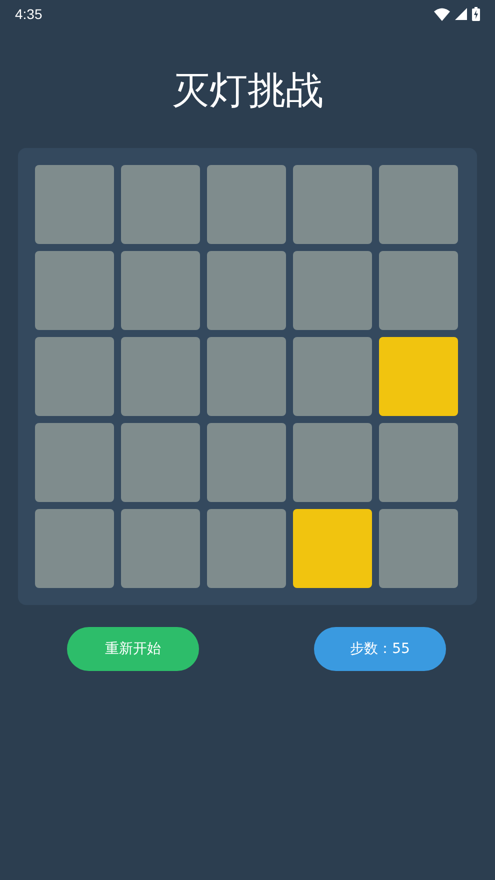 The width and height of the screenshot is (495, 880). What do you see at coordinates (133, 649) in the screenshot?
I see `restart-button: 重新开始` at bounding box center [133, 649].